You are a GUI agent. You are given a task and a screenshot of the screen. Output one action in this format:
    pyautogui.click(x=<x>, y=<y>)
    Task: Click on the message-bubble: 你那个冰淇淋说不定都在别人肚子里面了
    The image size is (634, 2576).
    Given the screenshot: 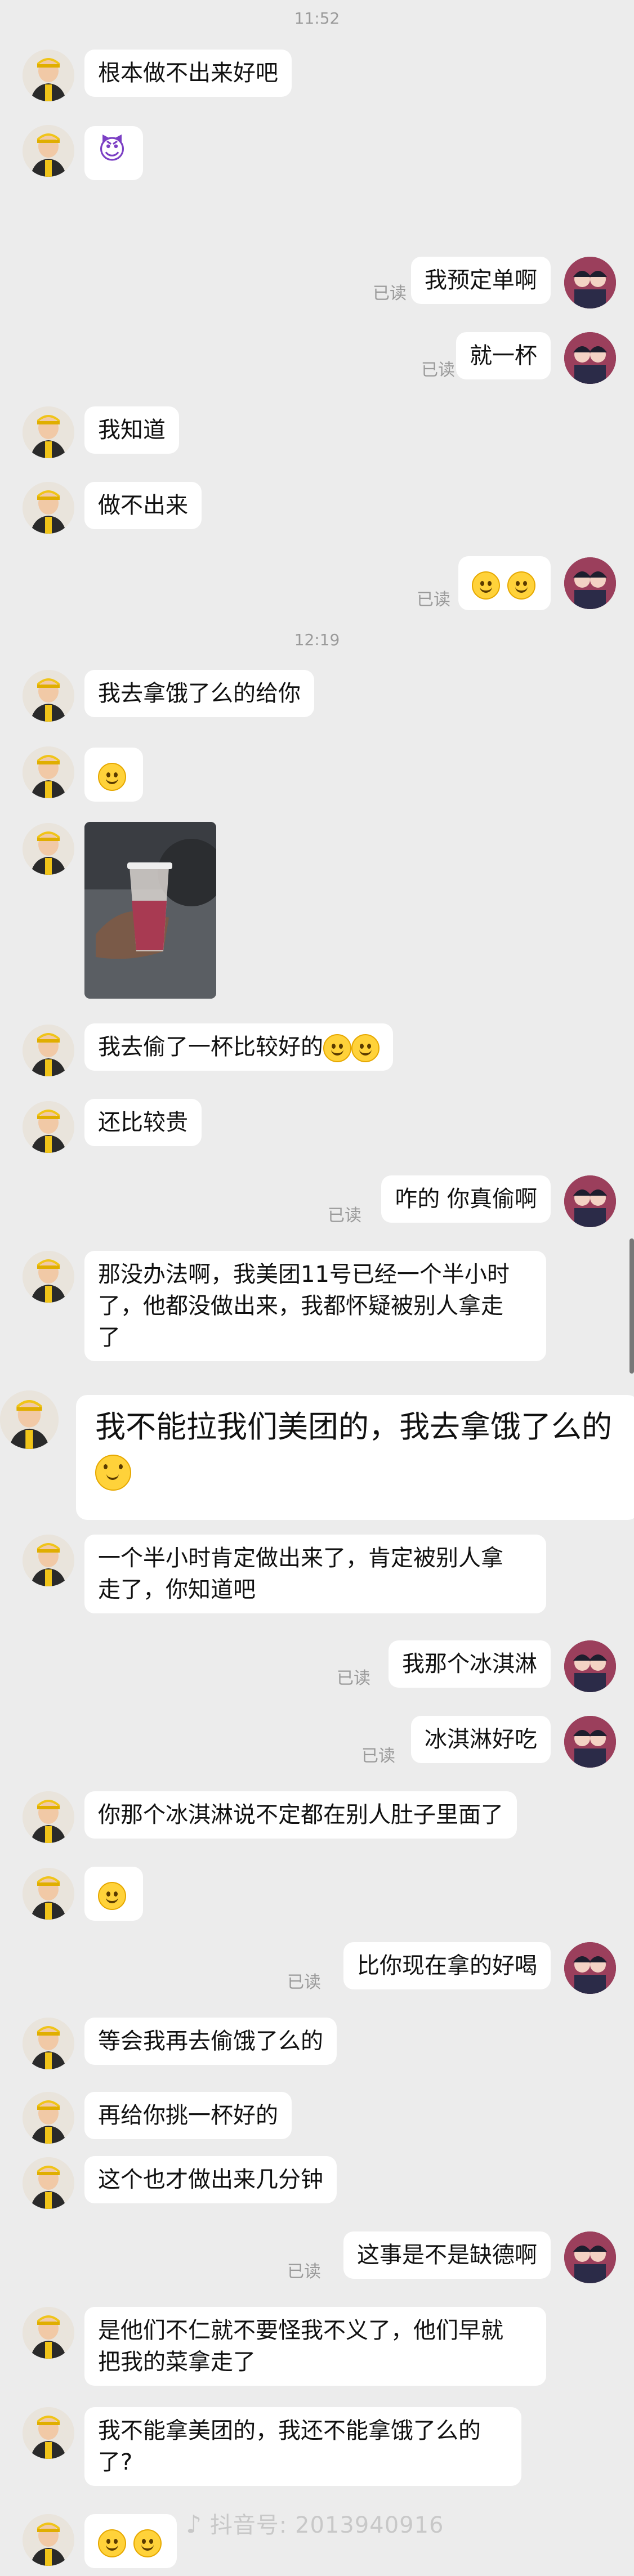 What is the action you would take?
    pyautogui.click(x=300, y=1815)
    